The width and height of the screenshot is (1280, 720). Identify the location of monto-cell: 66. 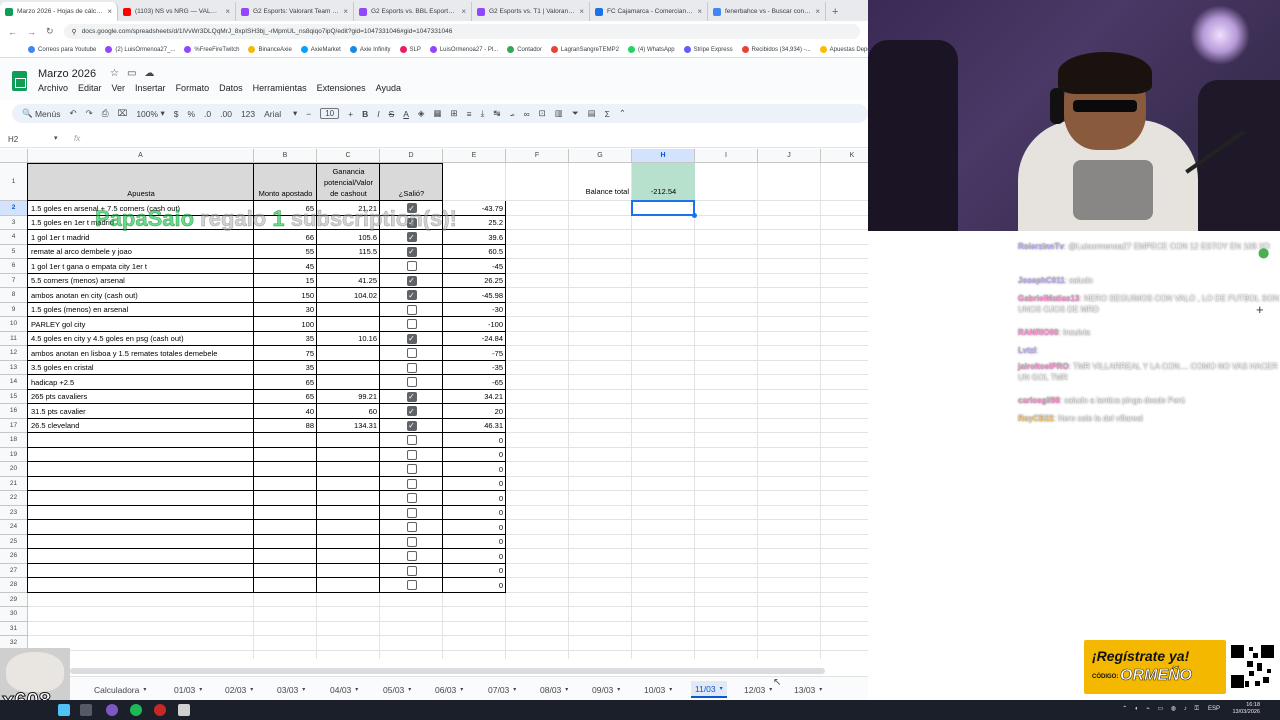
(285, 237).